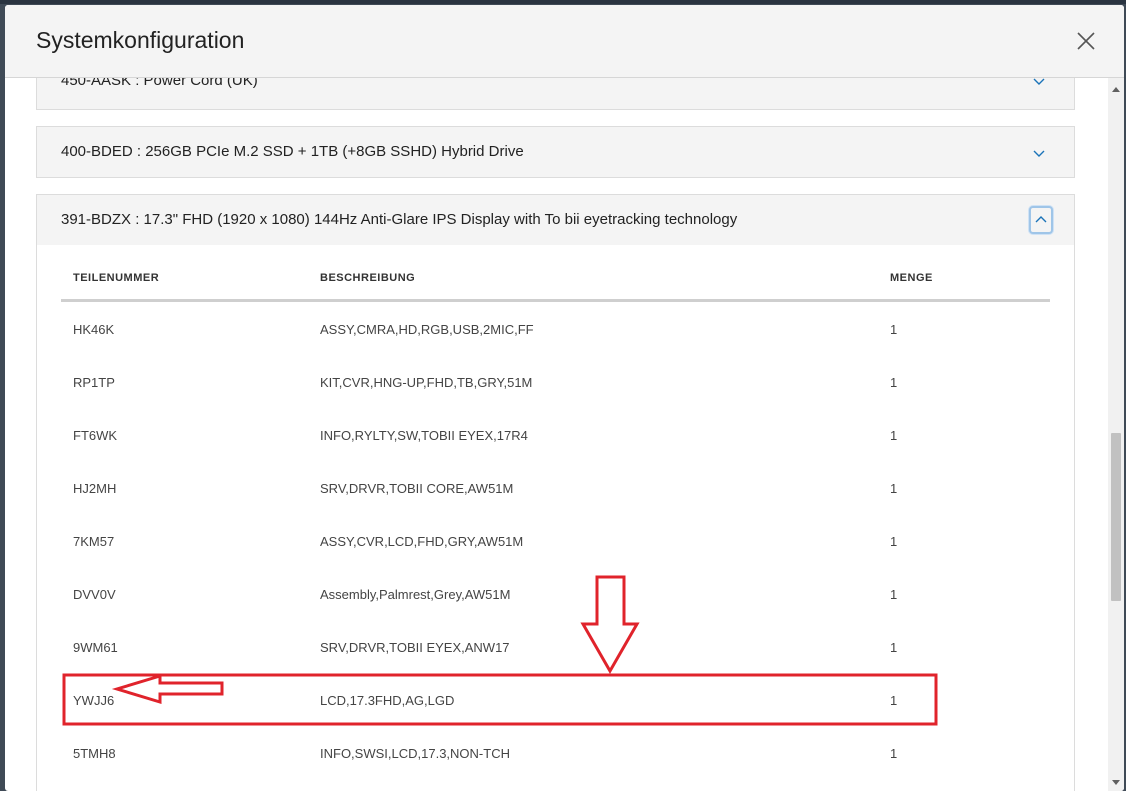 Image resolution: width=1126 pixels, height=791 pixels. What do you see at coordinates (1116, 517) in the screenshot?
I see `scrollbar-thumb` at bounding box center [1116, 517].